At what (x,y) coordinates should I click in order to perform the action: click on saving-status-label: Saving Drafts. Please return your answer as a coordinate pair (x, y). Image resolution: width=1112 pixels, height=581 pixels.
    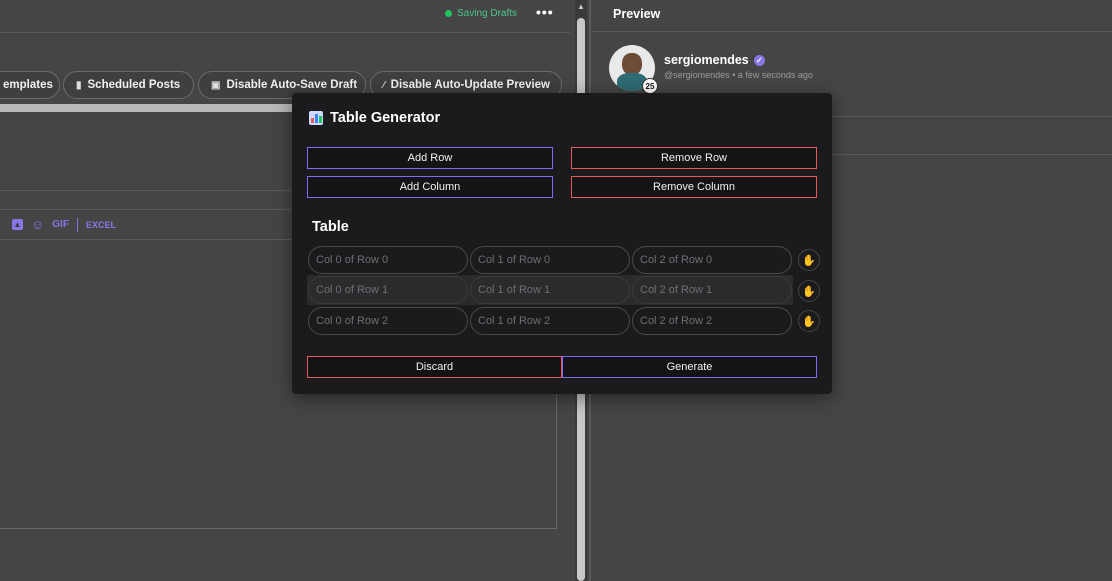
    Looking at the image, I should click on (487, 13).